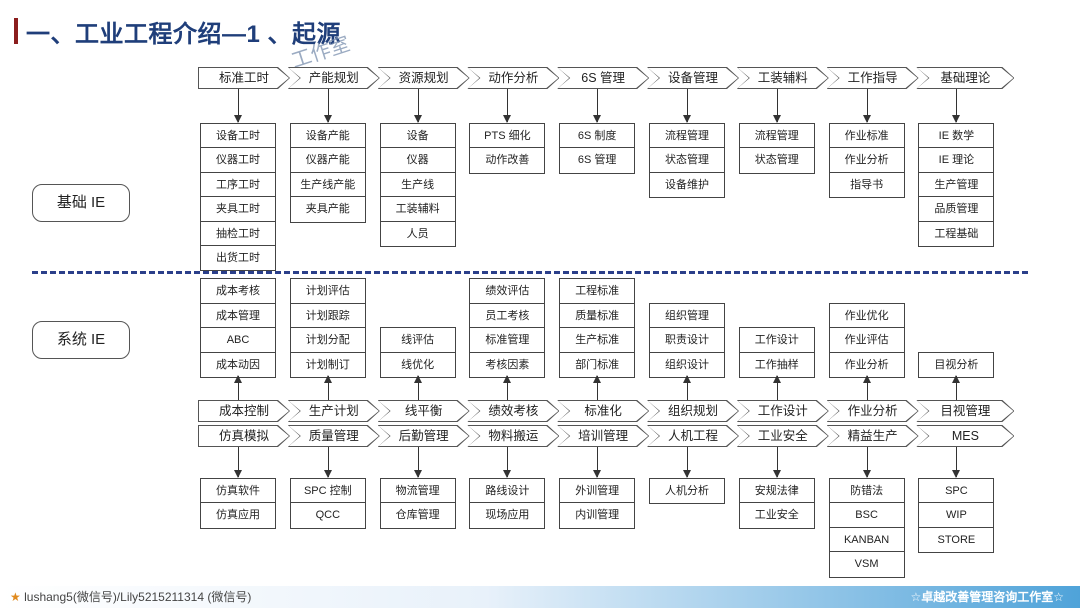 The width and height of the screenshot is (1080, 608). What do you see at coordinates (956, 491) in the screenshot?
I see `box-item: SPC` at bounding box center [956, 491].